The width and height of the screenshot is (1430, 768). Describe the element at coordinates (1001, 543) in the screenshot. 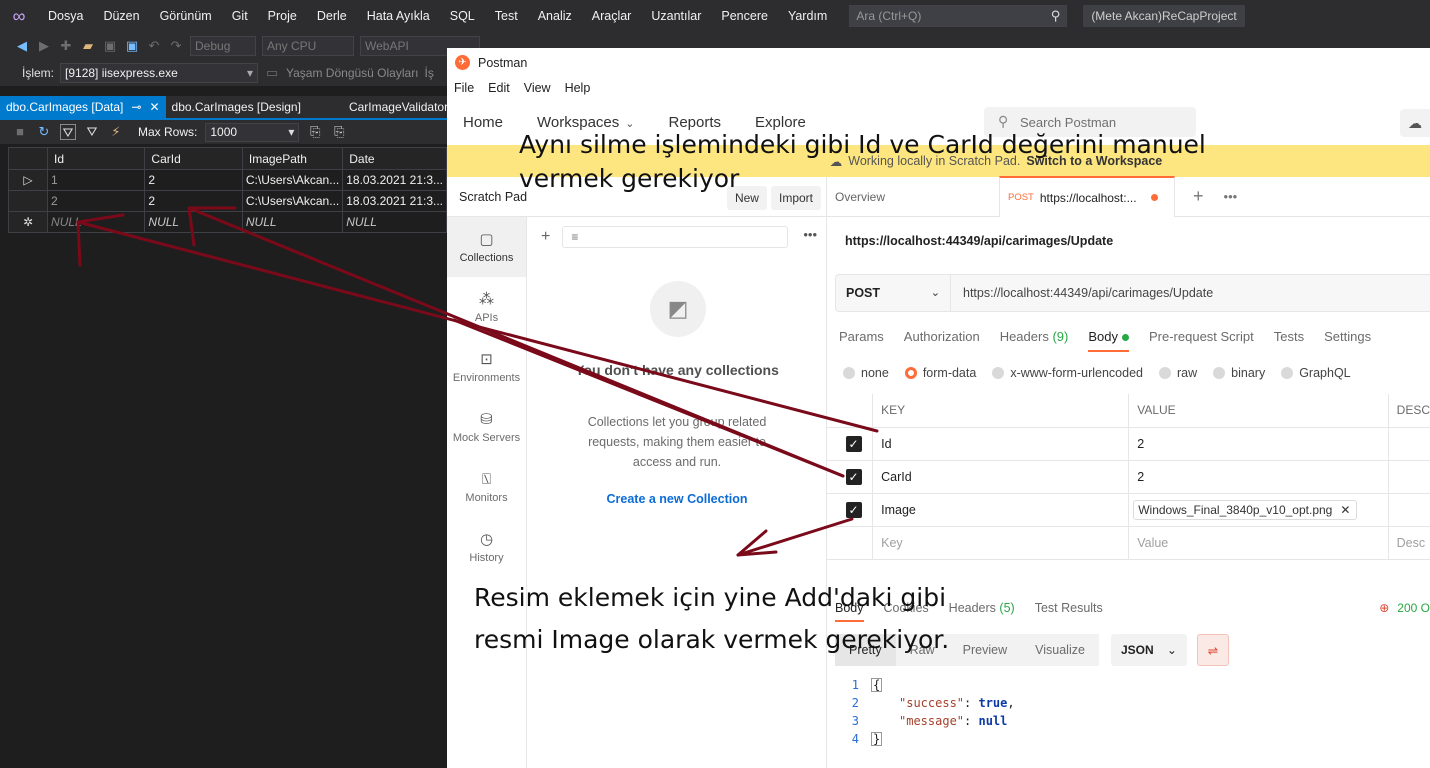

I see `kv-key-placeholder: Key` at that location.